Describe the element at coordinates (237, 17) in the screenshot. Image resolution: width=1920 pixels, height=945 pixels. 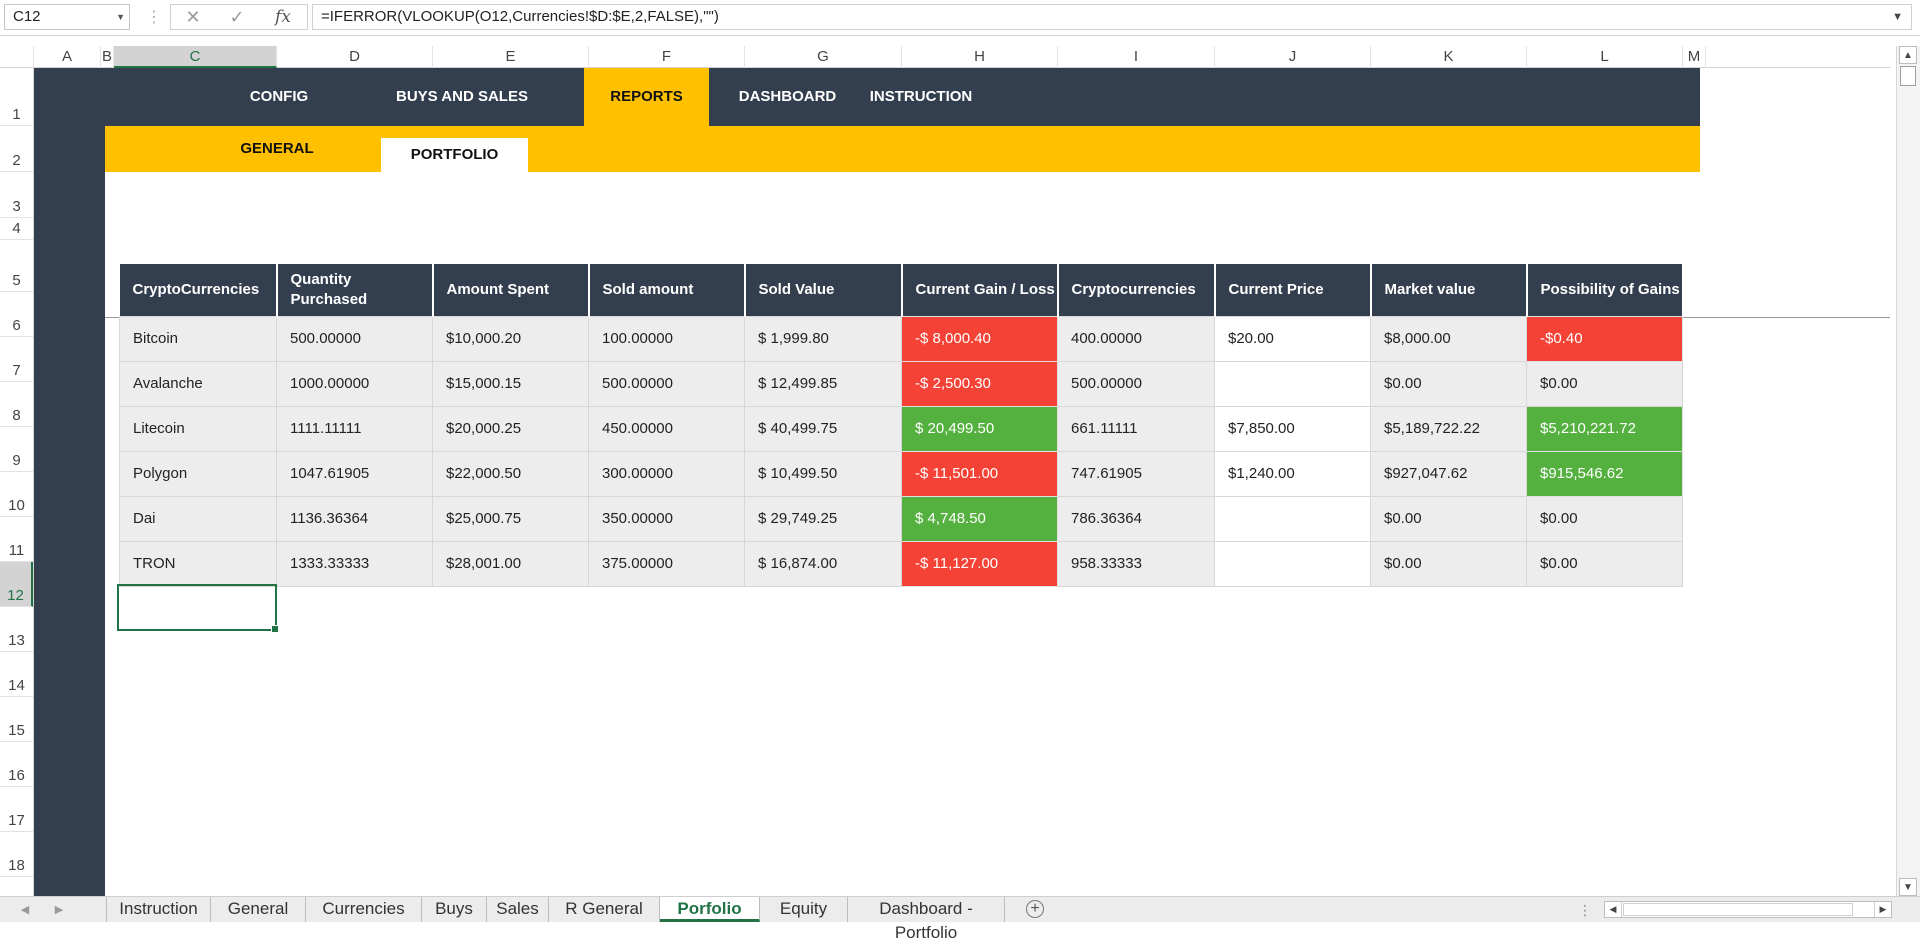
I see `check-icon: ✓` at that location.